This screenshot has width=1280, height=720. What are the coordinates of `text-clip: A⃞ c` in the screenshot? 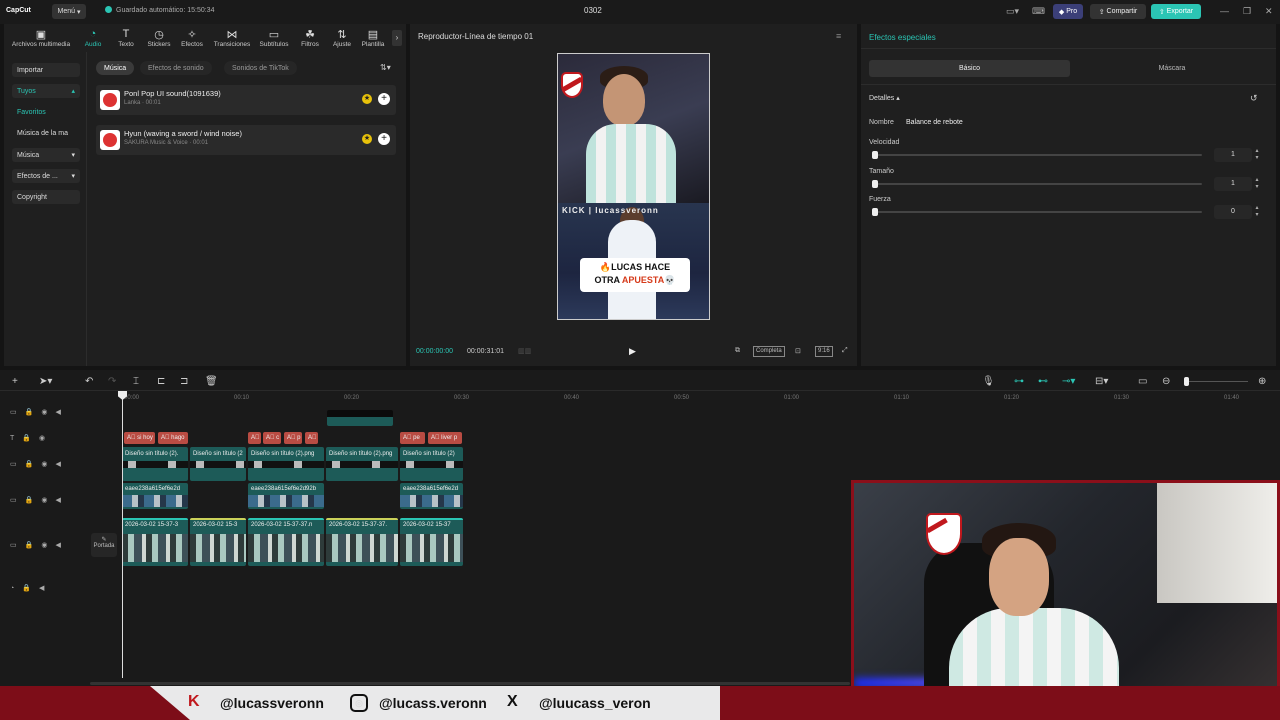 It's located at (272, 438).